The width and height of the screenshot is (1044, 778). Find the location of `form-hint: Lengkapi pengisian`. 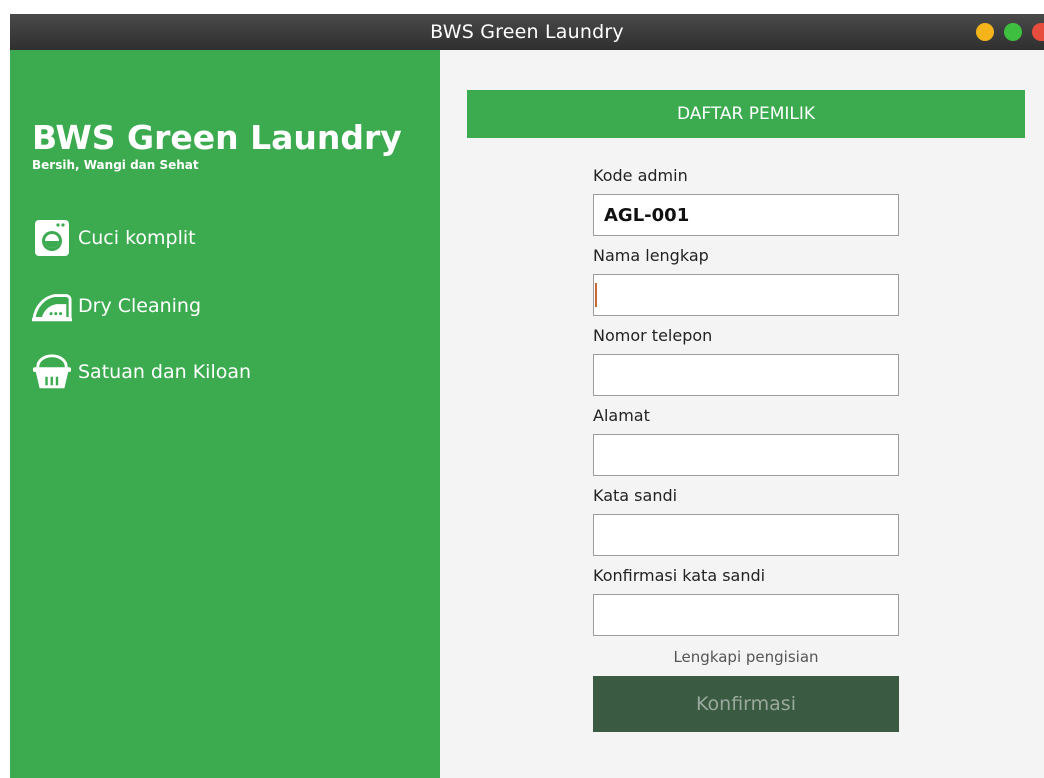

form-hint: Lengkapi pengisian is located at coordinates (746, 657).